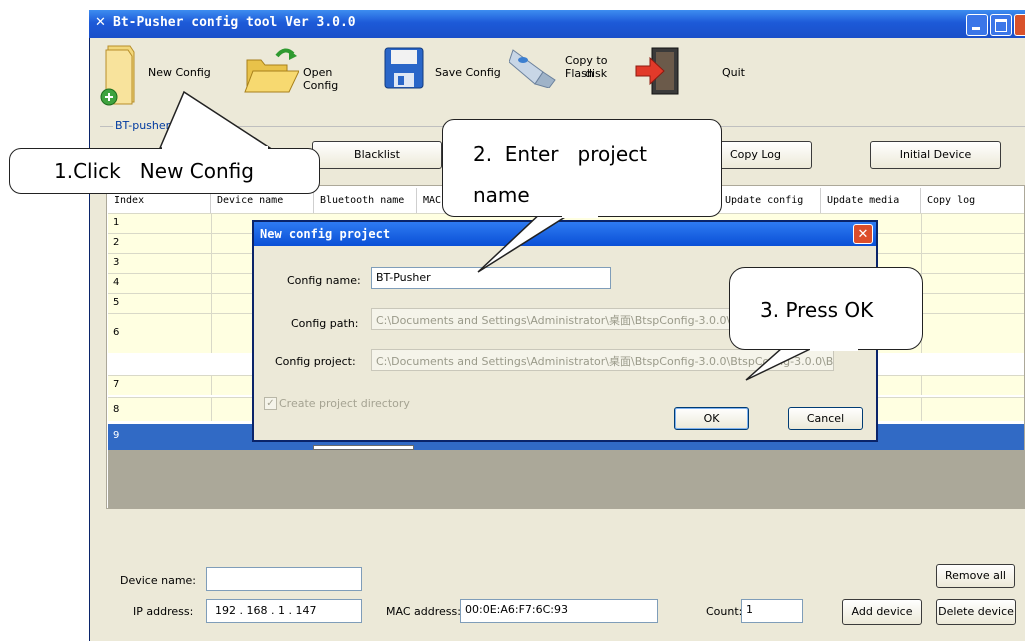  I want to click on callout-step-1: 1.Click New Config, so click(164, 171).